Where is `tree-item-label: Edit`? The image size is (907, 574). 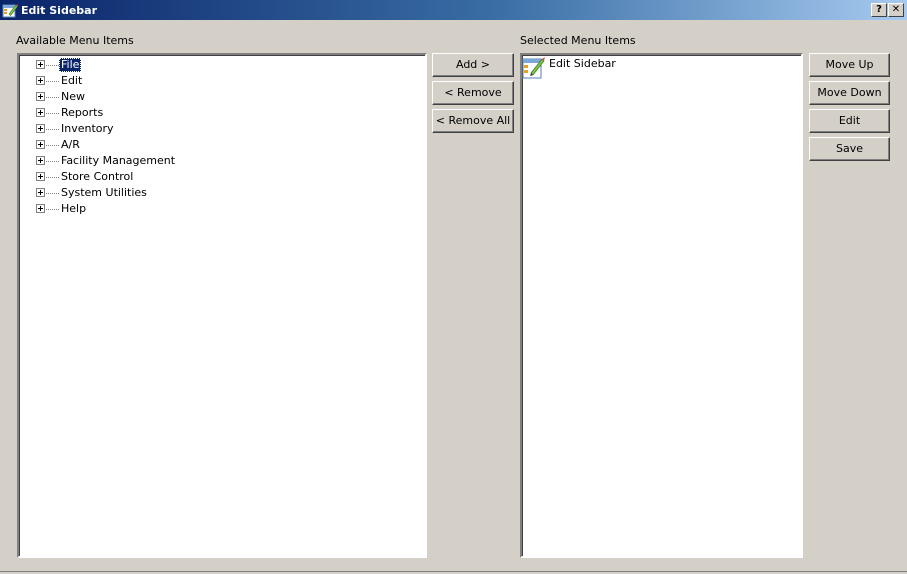 tree-item-label: Edit is located at coordinates (72, 80).